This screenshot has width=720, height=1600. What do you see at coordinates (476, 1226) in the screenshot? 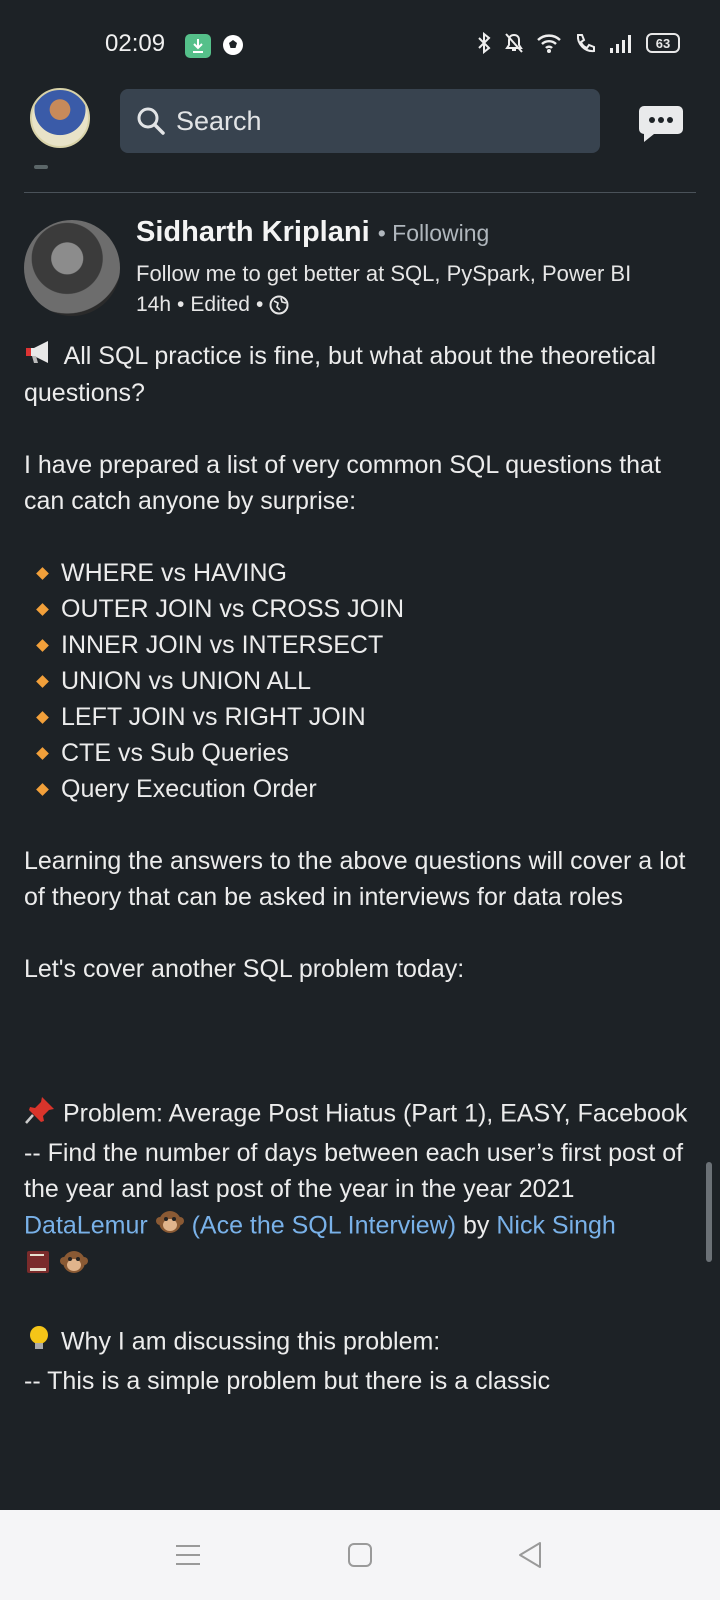
I see `by-label: by` at bounding box center [476, 1226].